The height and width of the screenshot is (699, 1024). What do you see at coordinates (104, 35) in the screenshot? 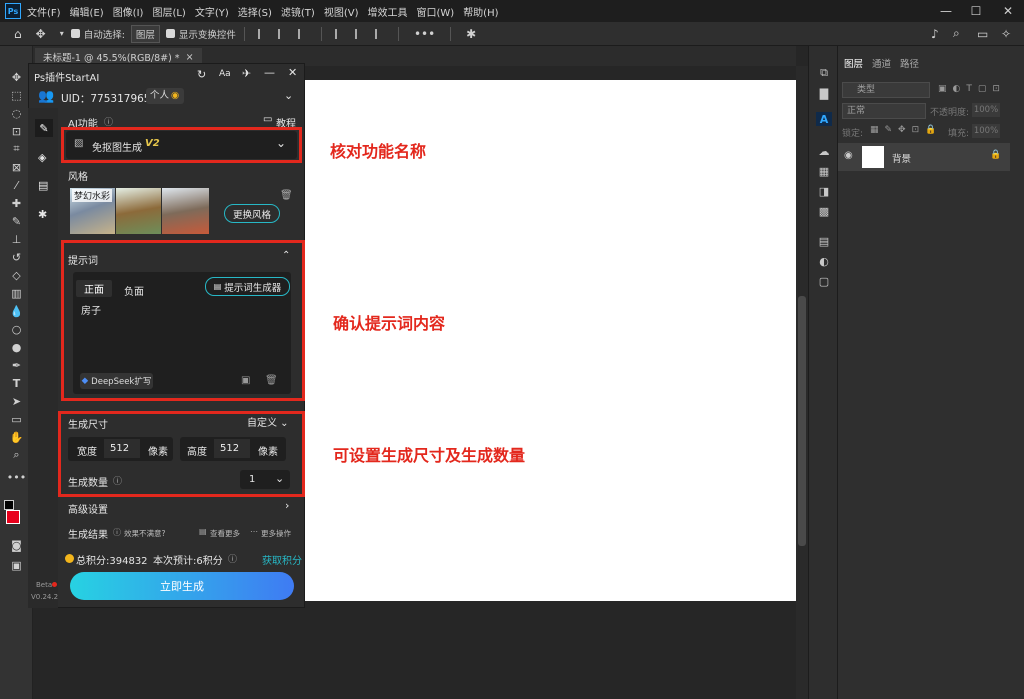
I see `auto-select-label: 自动选择:` at bounding box center [104, 35].